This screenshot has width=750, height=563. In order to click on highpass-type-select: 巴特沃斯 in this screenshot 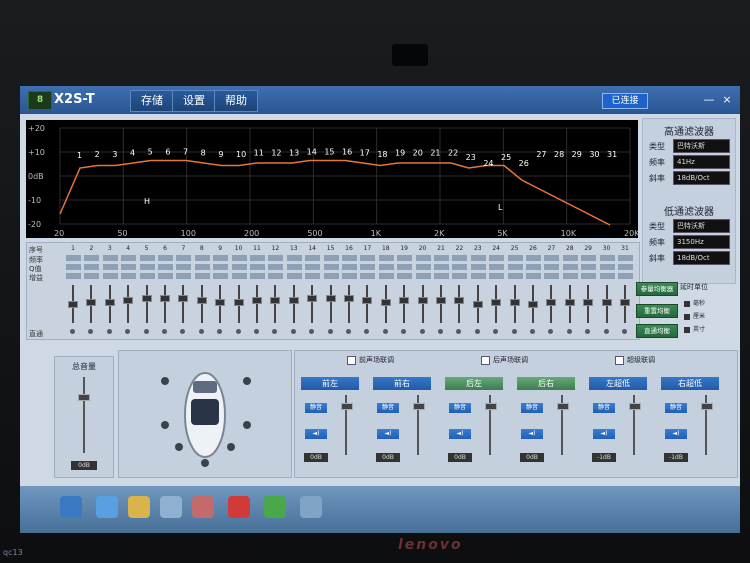, I will do `click(701, 146)`.